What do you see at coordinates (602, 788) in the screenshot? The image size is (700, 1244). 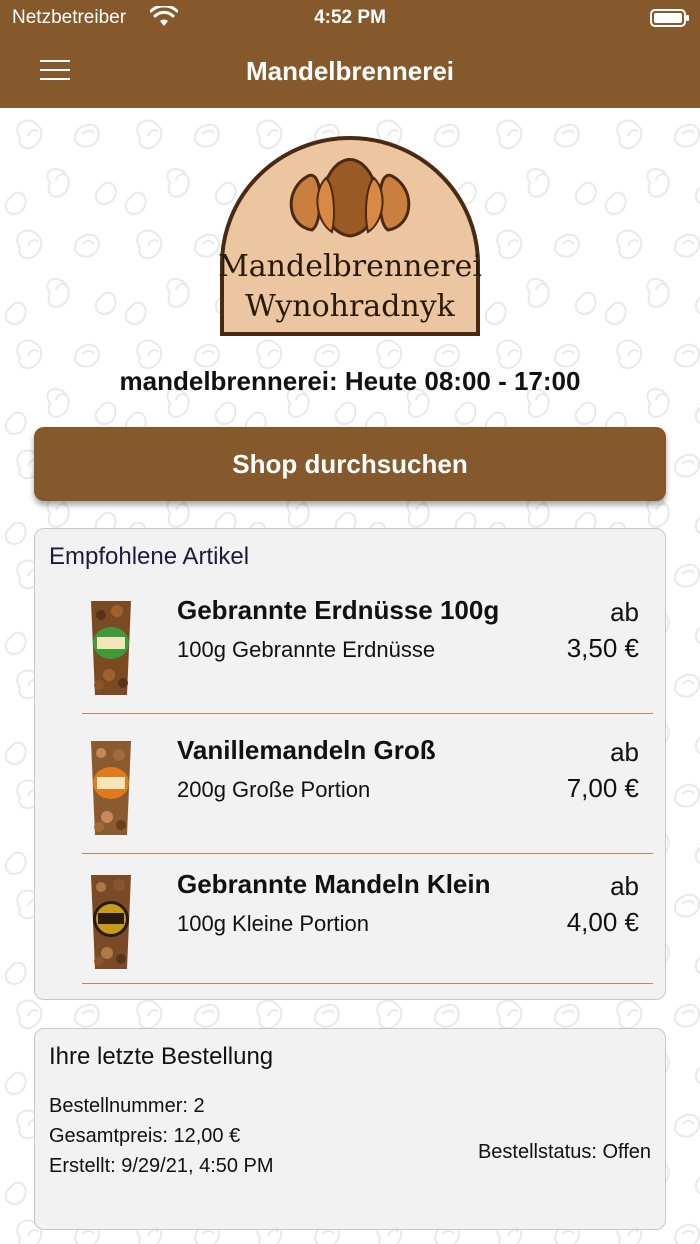 I see `product-price: 7,00 €` at bounding box center [602, 788].